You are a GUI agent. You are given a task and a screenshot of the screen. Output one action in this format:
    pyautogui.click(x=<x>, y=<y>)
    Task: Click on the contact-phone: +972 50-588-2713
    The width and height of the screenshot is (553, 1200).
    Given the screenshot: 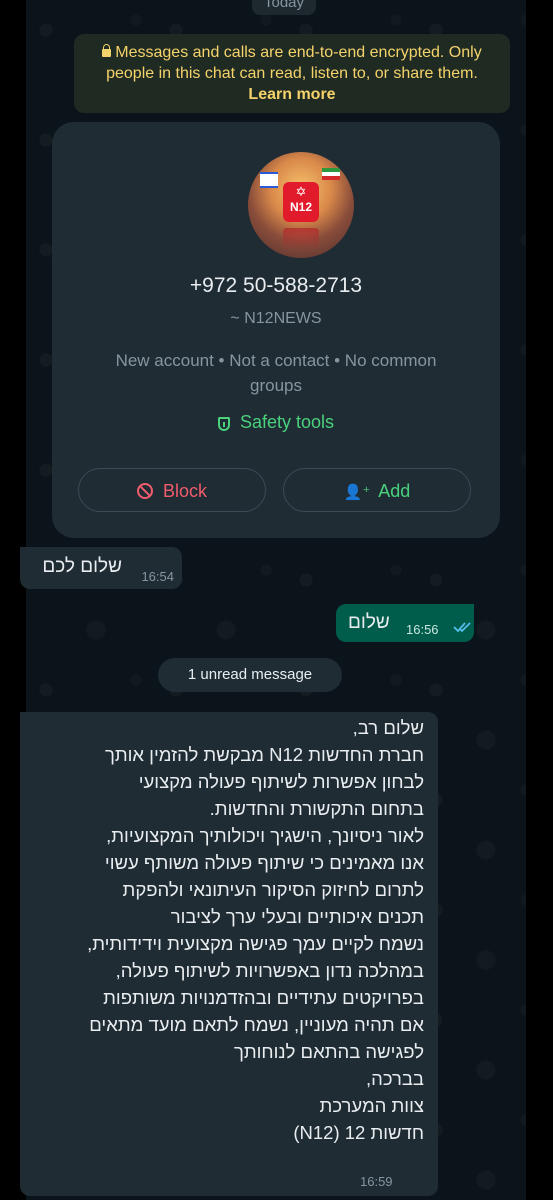 What is the action you would take?
    pyautogui.click(x=276, y=285)
    